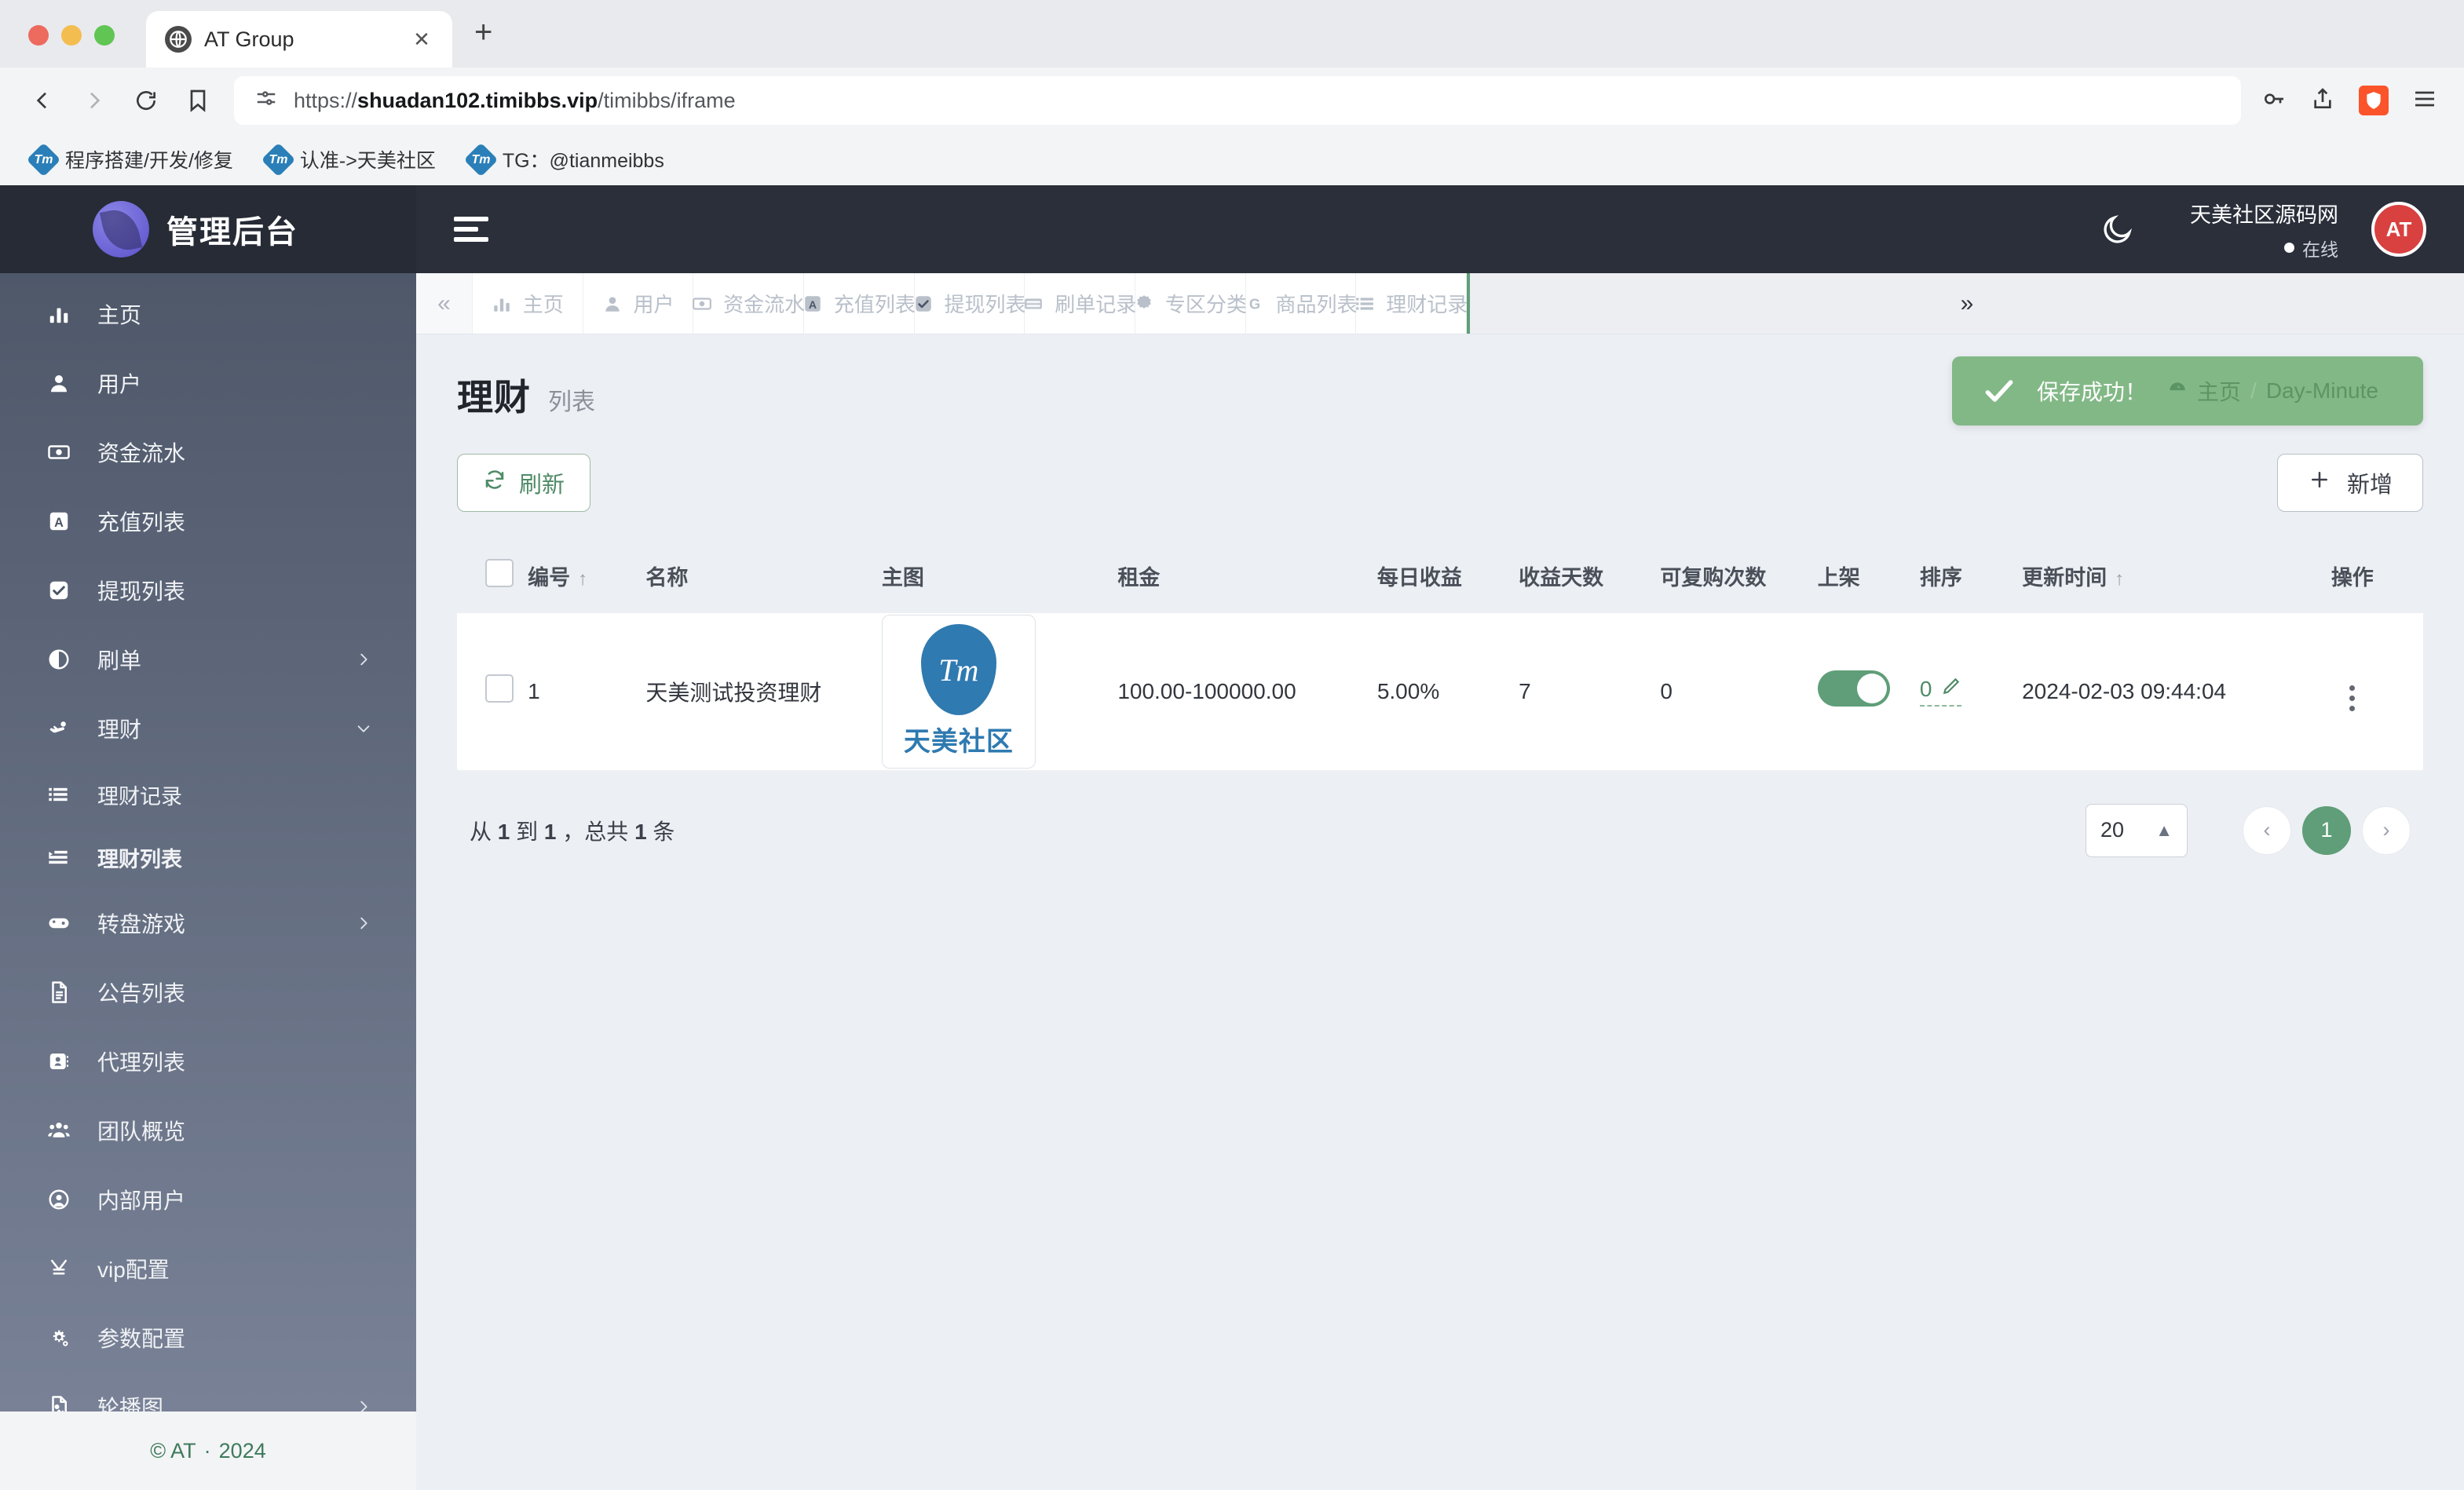  Describe the element at coordinates (1000, 576) in the screenshot. I see `column-header-image: 主图` at that location.